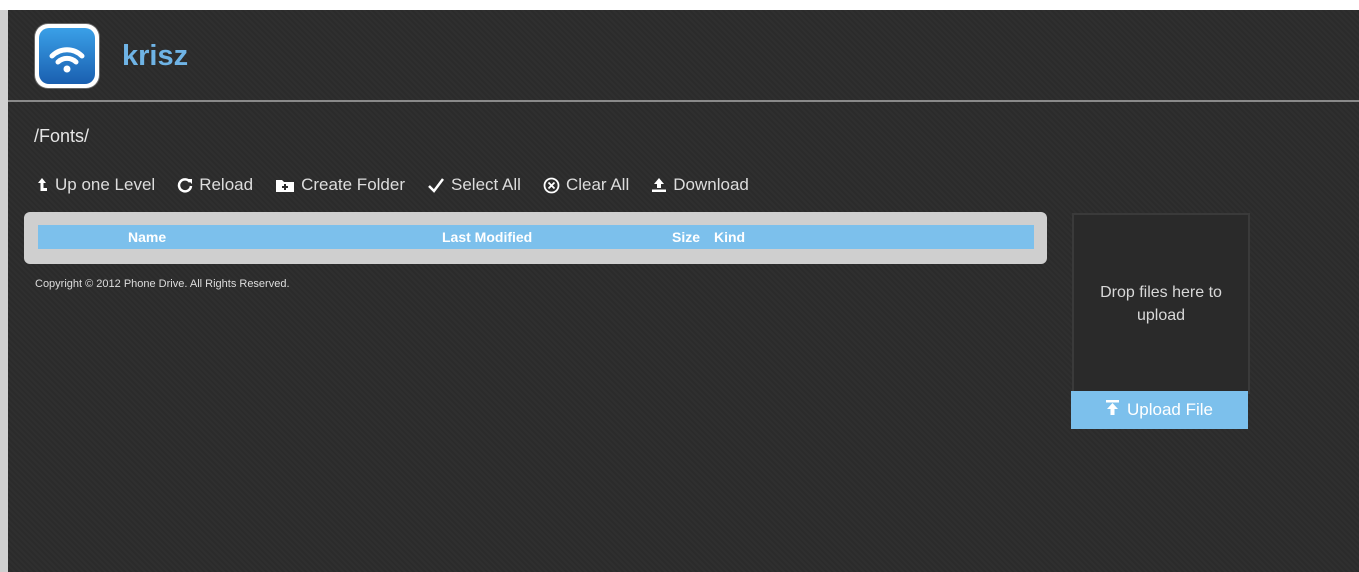  Describe the element at coordinates (486, 184) in the screenshot. I see `select-all-label: Select All` at that location.